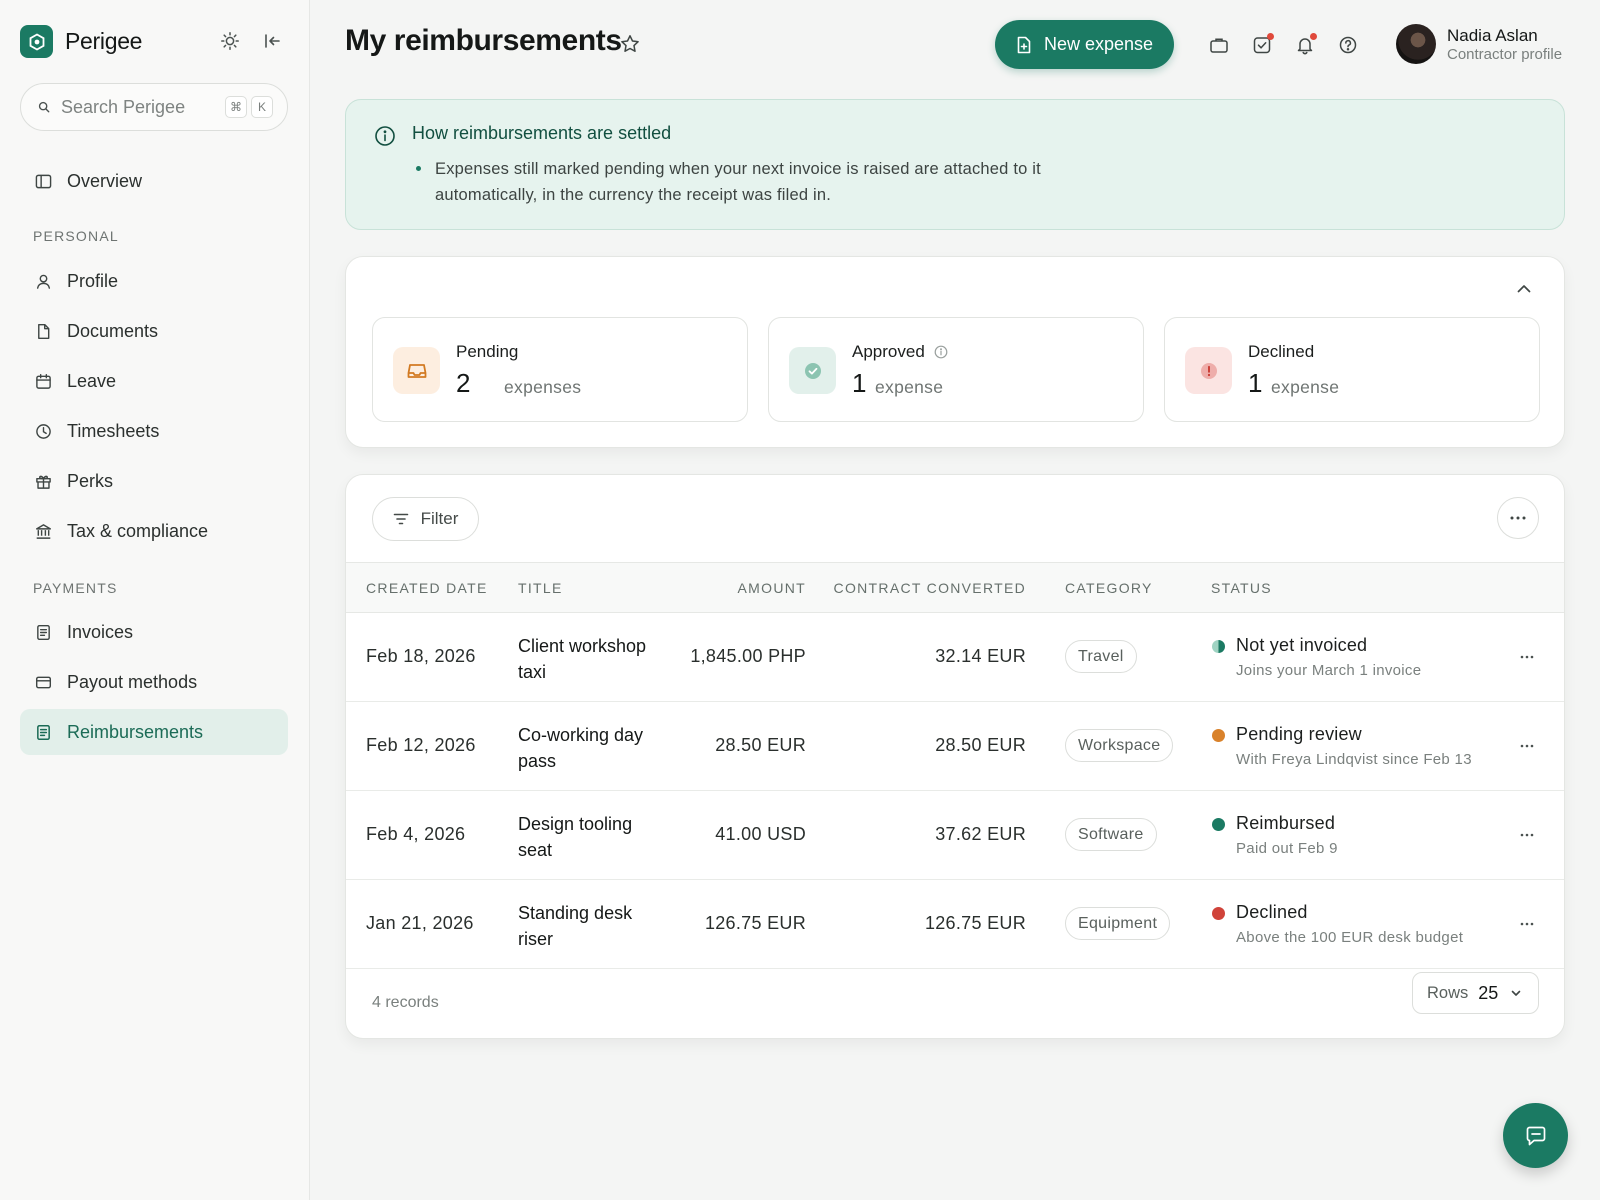  I want to click on stat-label: Declined, so click(1281, 351).